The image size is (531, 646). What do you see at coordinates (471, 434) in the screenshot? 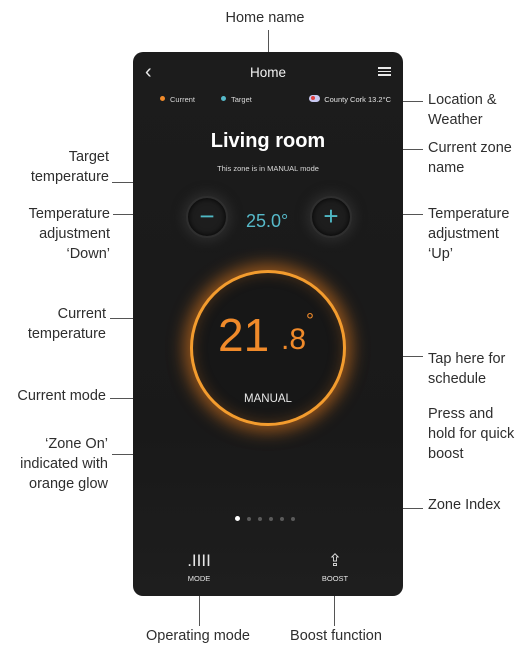
I see `annotation-press-hold-boost: Press and hold for quick boost` at bounding box center [471, 434].